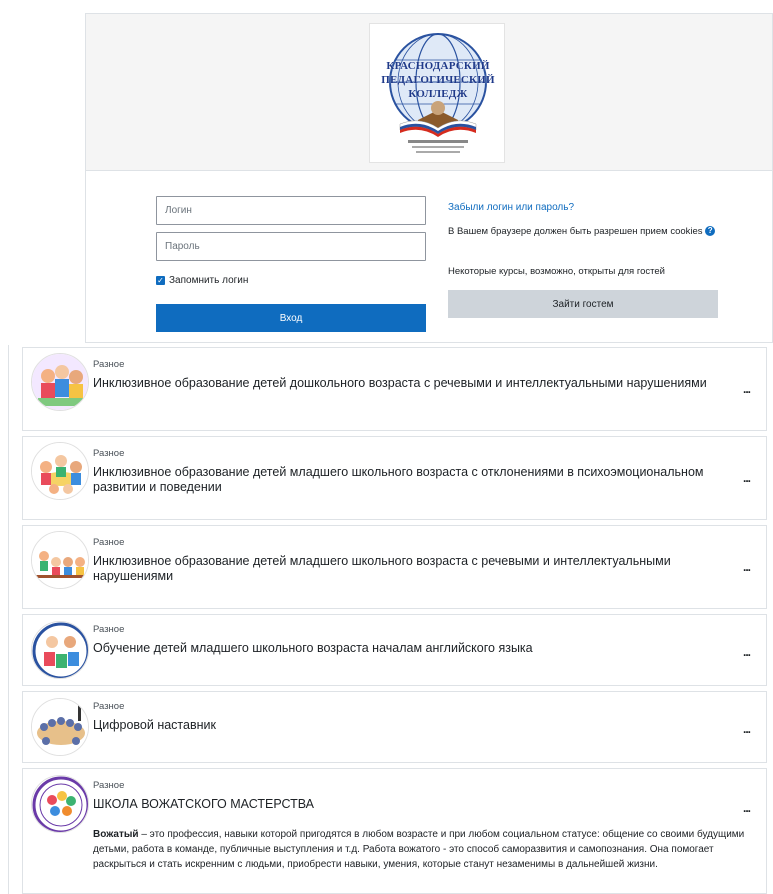 The image size is (773, 894). Describe the element at coordinates (291, 318) in the screenshot. I see `login-button: Вход` at that location.